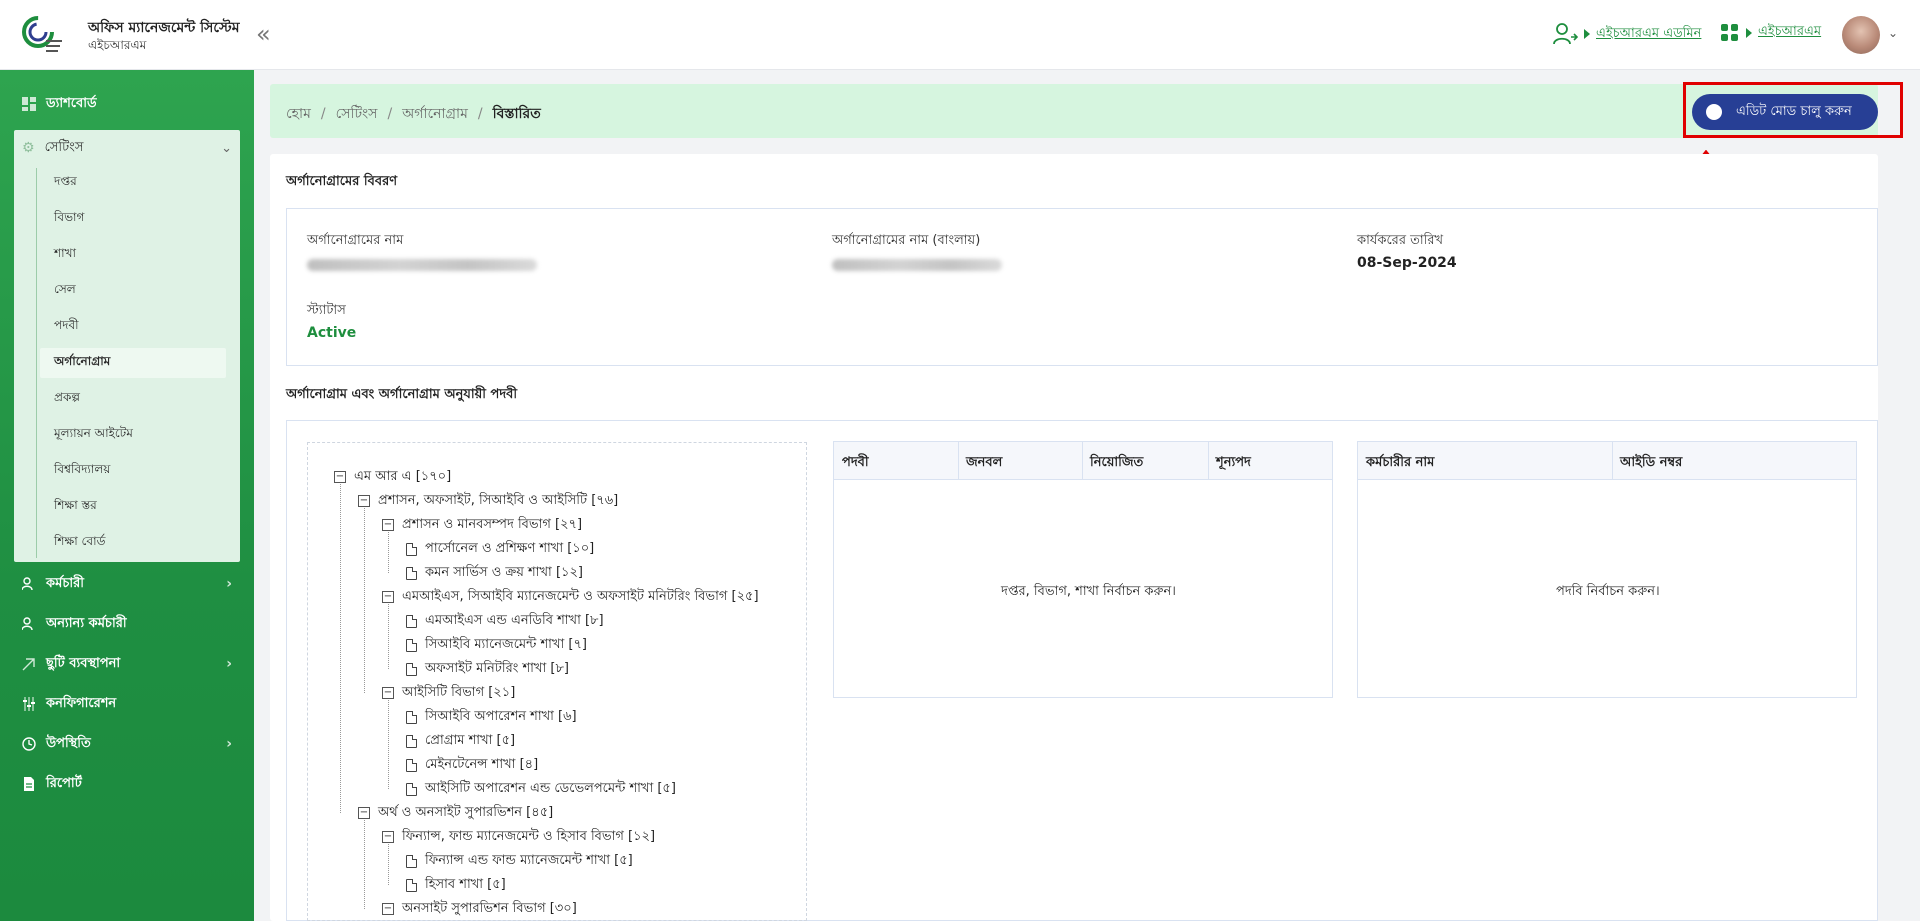 Image resolution: width=1920 pixels, height=921 pixels. What do you see at coordinates (1083, 461) in the screenshot?
I see `positions-table-header: পদবী জনবল নিয়োজিত শূন্যপদ` at bounding box center [1083, 461].